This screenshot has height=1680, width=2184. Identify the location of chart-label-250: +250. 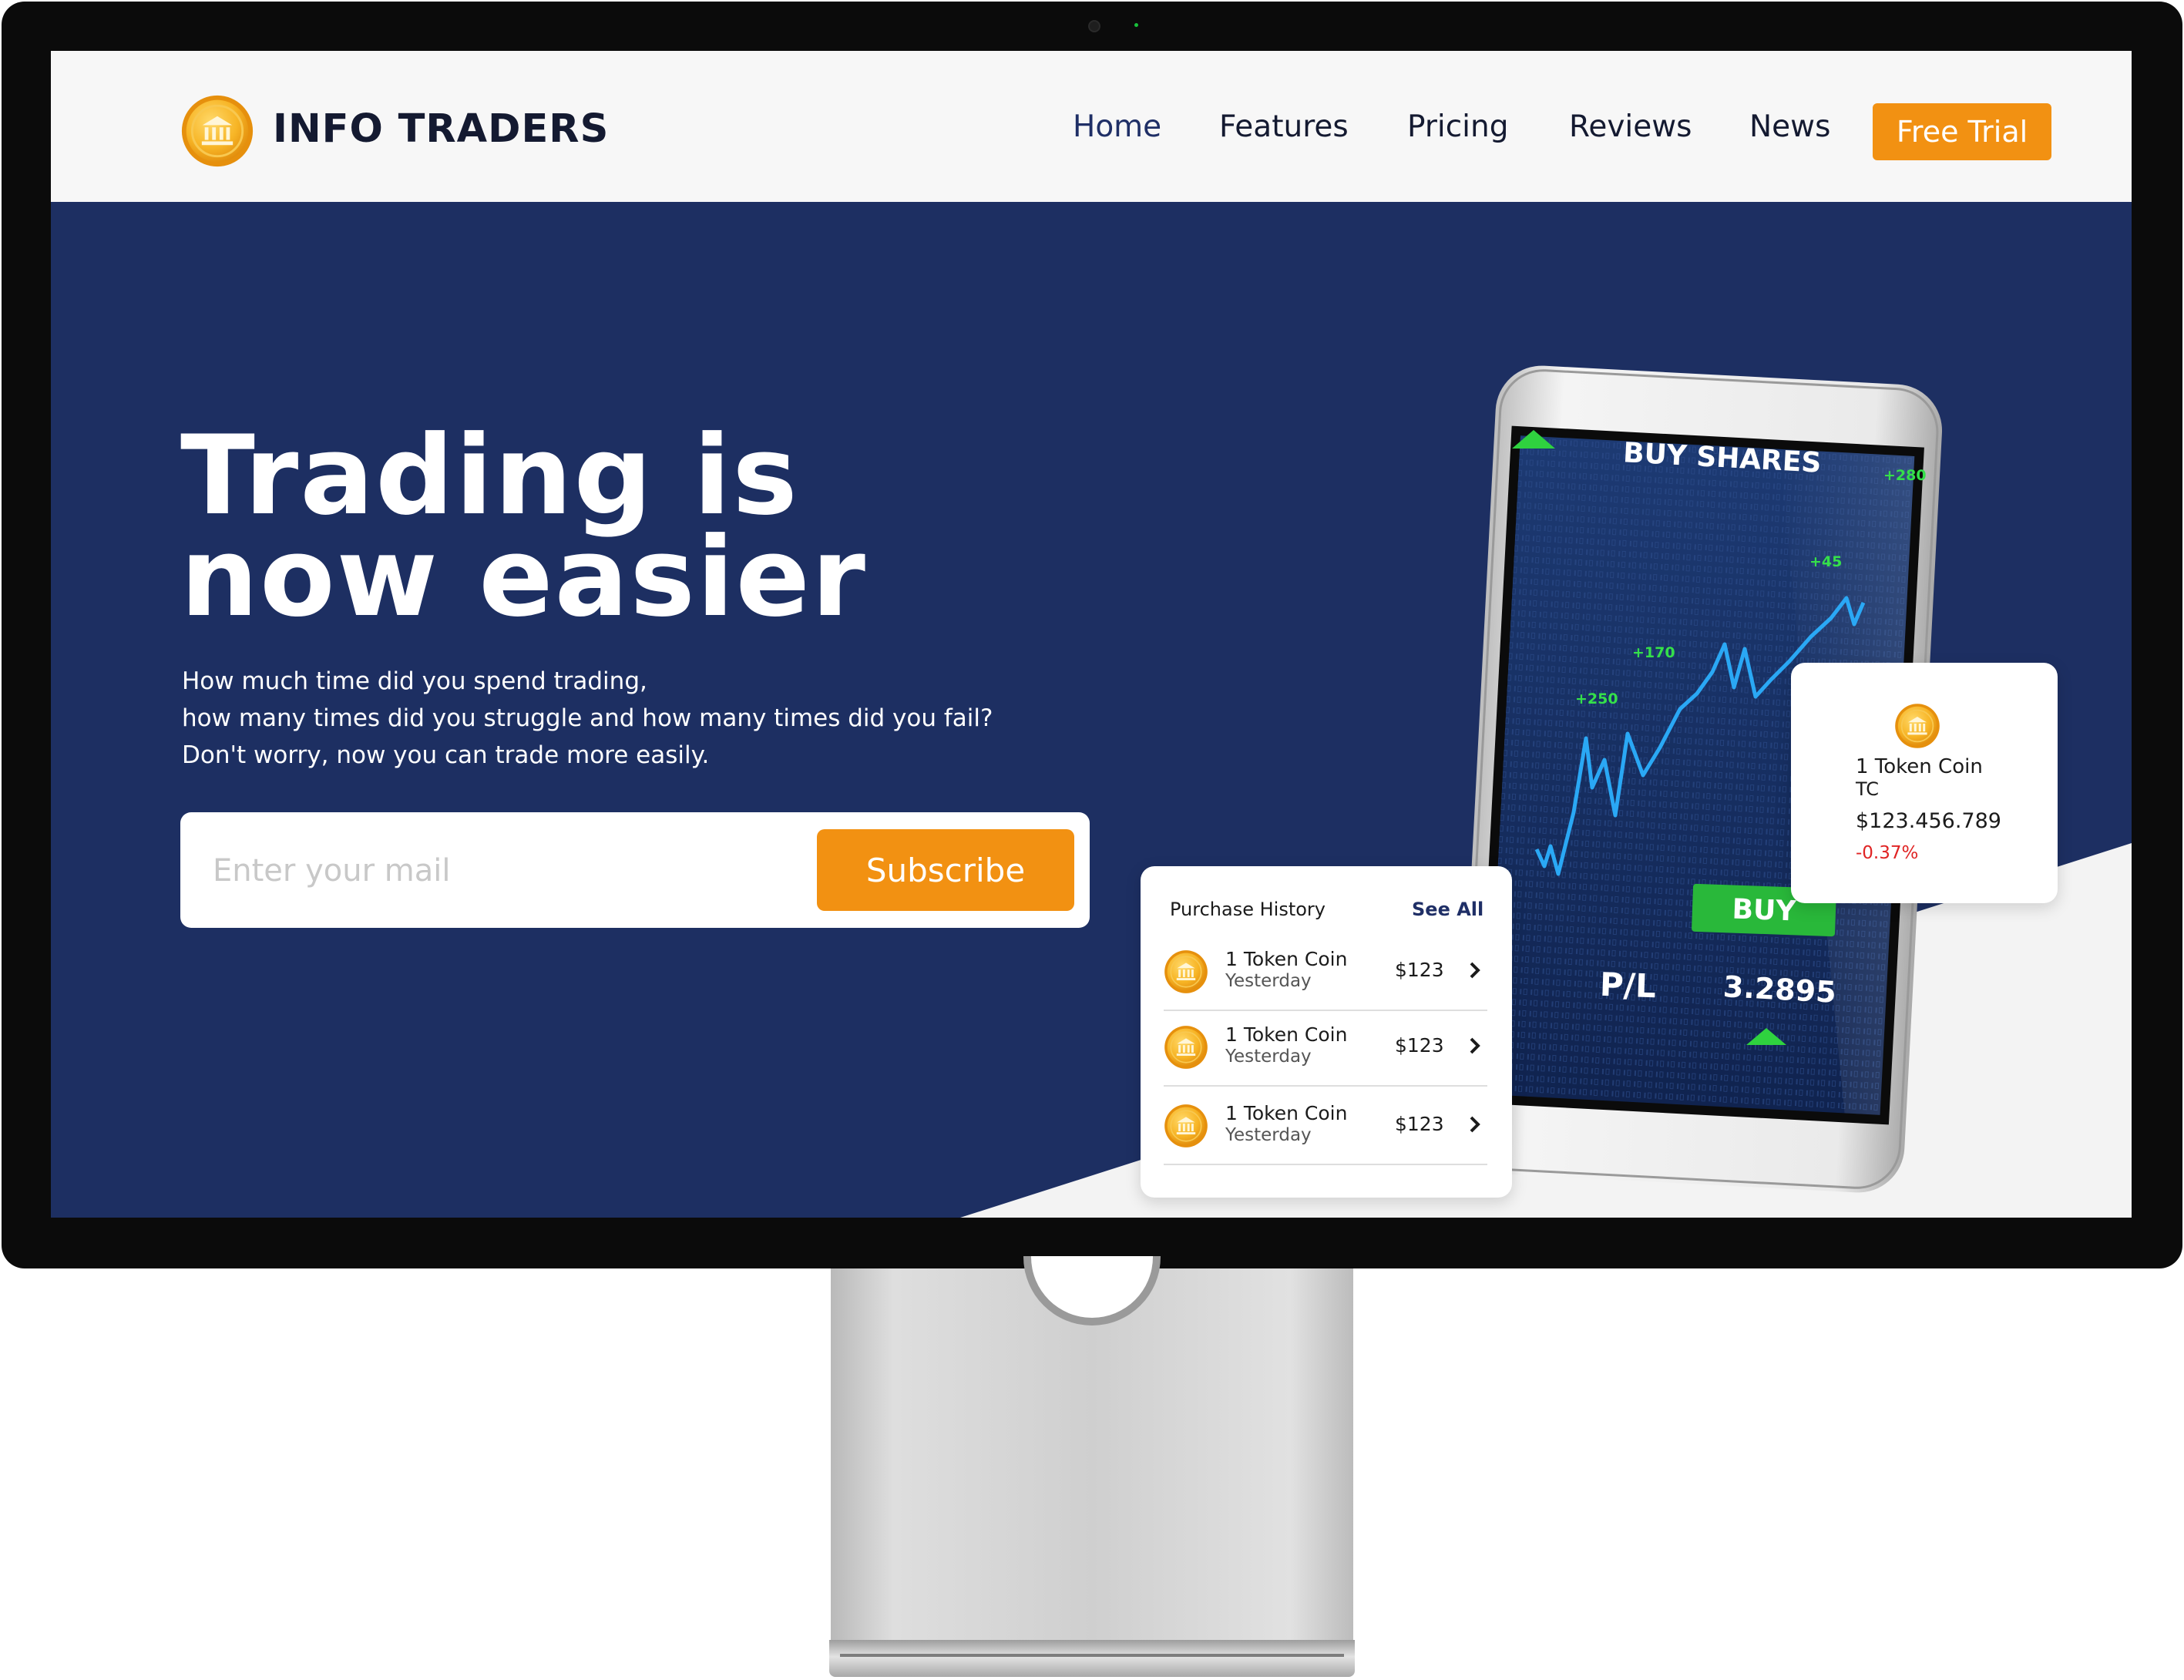
(1597, 699).